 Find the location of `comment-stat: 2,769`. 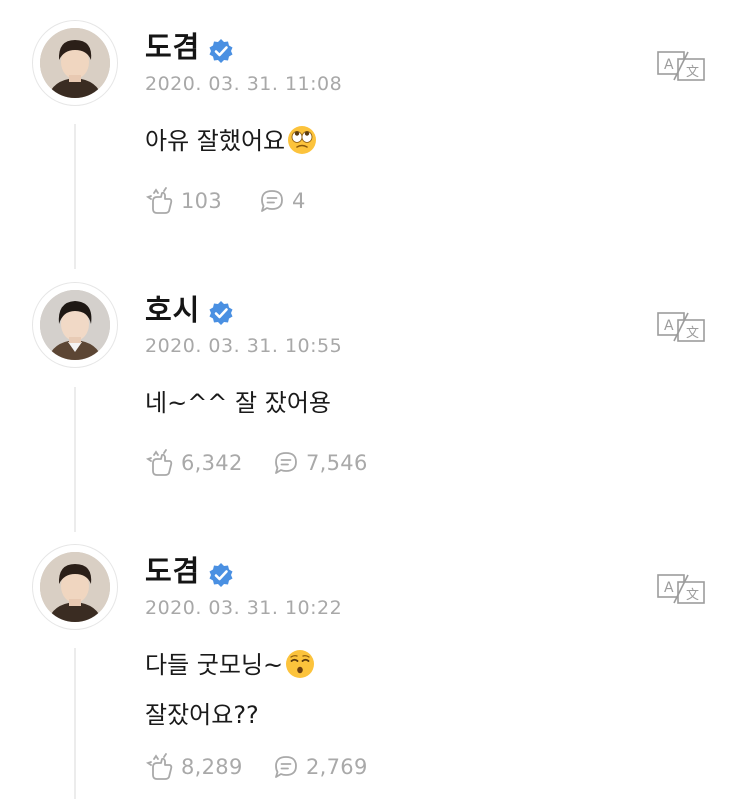

comment-stat: 2,769 is located at coordinates (320, 767).